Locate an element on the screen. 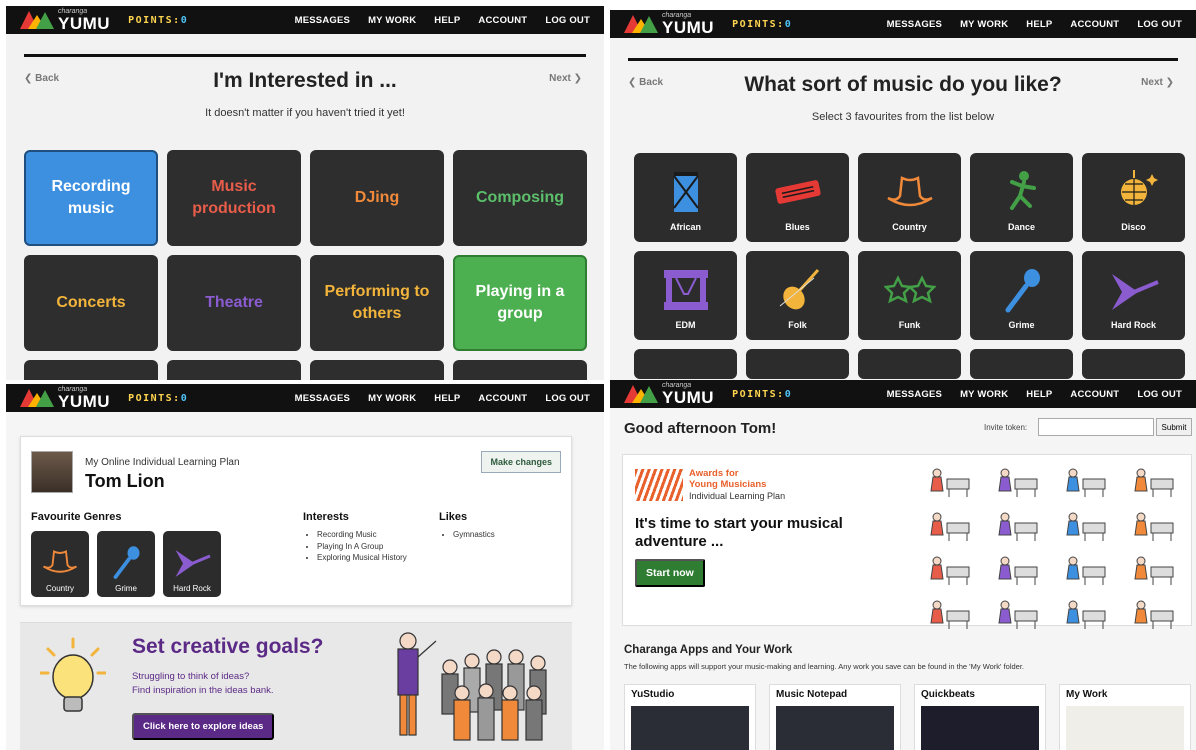 The width and height of the screenshot is (1196, 750). interest-tile: Theatre is located at coordinates (234, 303).